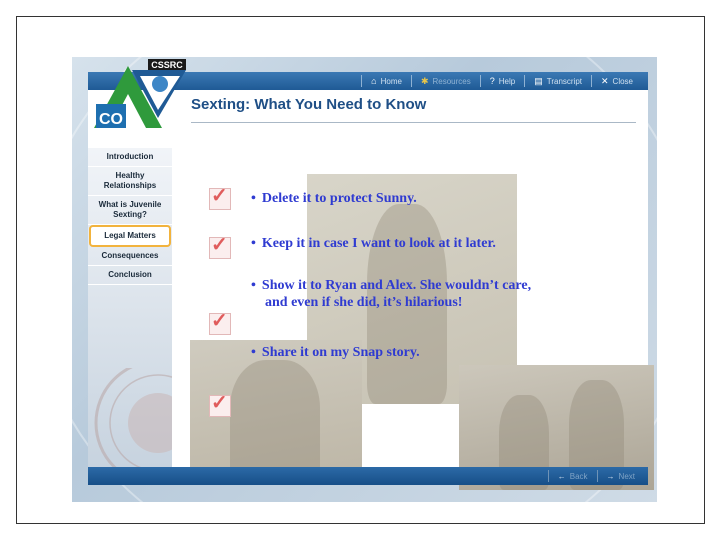  What do you see at coordinates (564, 81) in the screenshot?
I see `transcript-label: Transcript` at bounding box center [564, 81].